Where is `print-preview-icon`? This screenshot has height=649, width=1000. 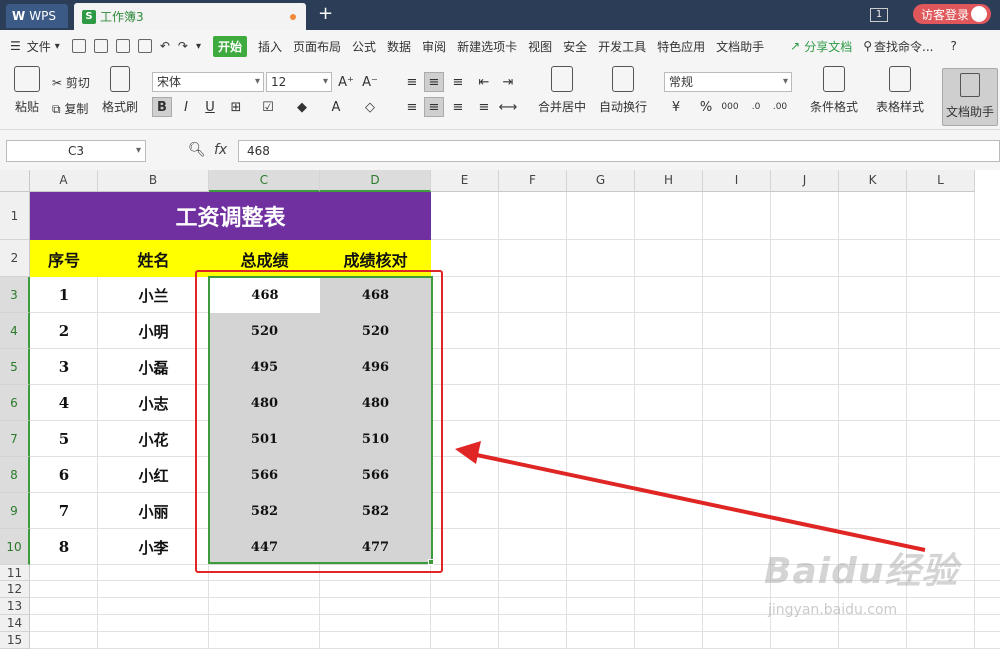
print-preview-icon is located at coordinates (144, 46).